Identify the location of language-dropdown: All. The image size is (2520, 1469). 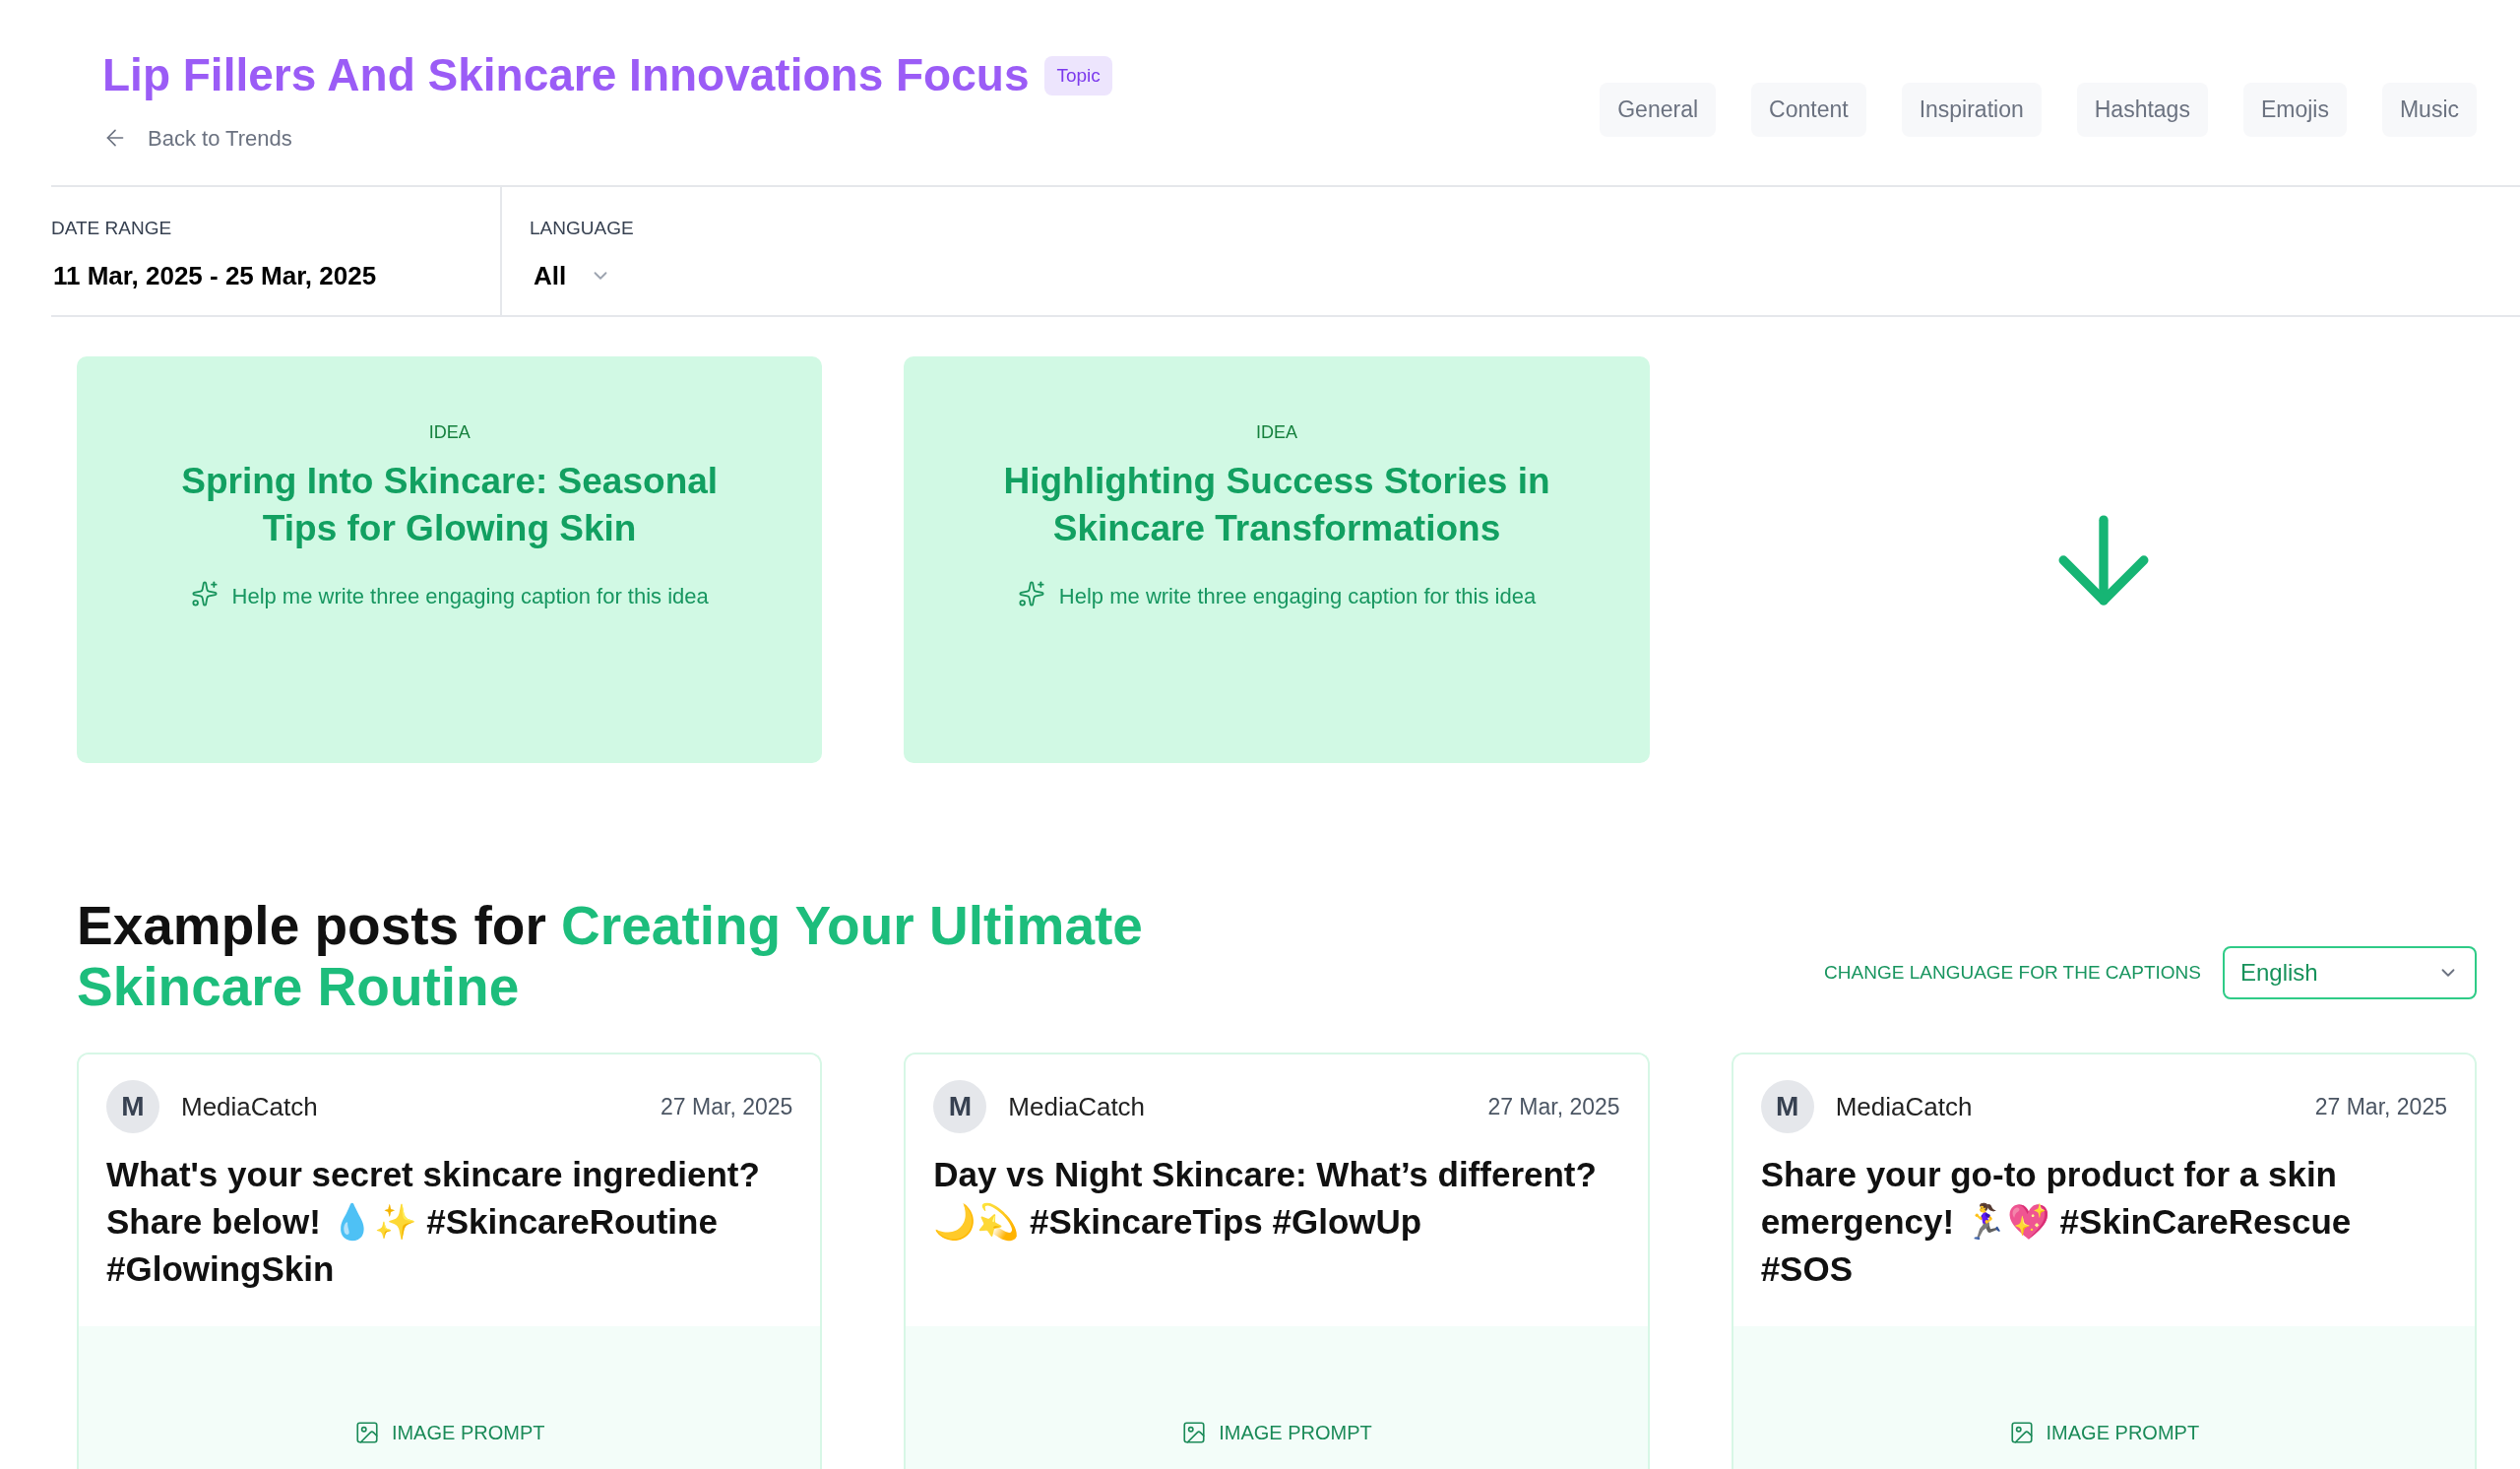
(582, 275).